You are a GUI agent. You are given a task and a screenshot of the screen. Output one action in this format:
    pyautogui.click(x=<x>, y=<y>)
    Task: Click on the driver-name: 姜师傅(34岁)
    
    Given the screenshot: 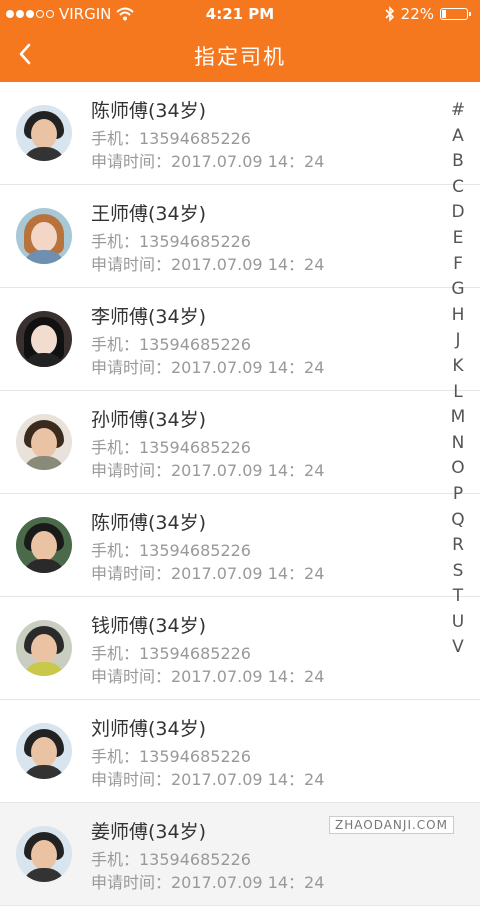 What is the action you would take?
    pyautogui.click(x=149, y=832)
    